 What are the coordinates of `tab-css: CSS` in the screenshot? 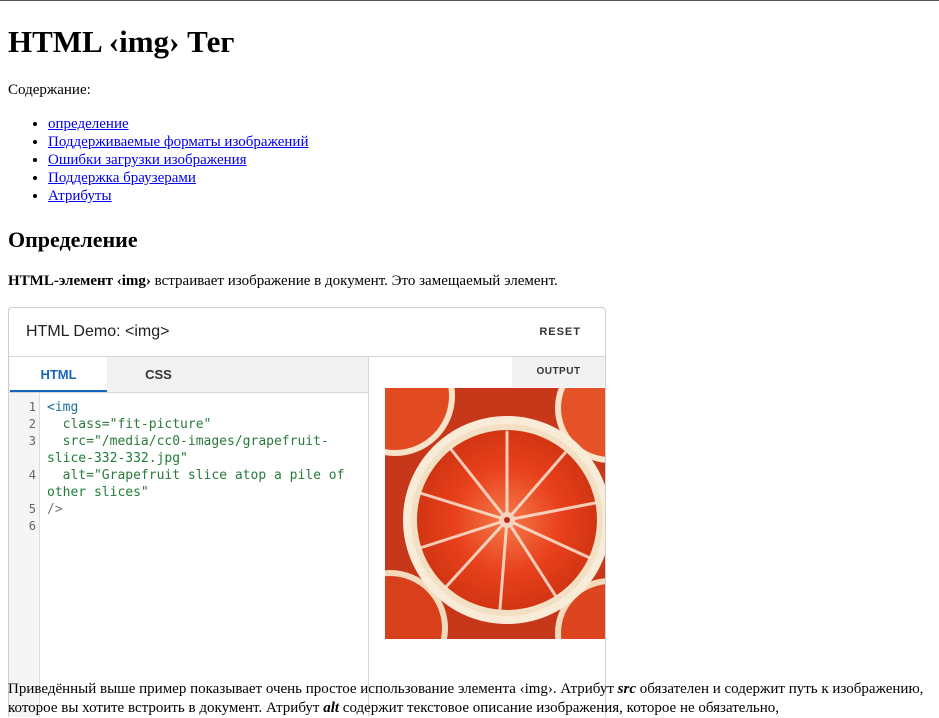 It's located at (158, 374).